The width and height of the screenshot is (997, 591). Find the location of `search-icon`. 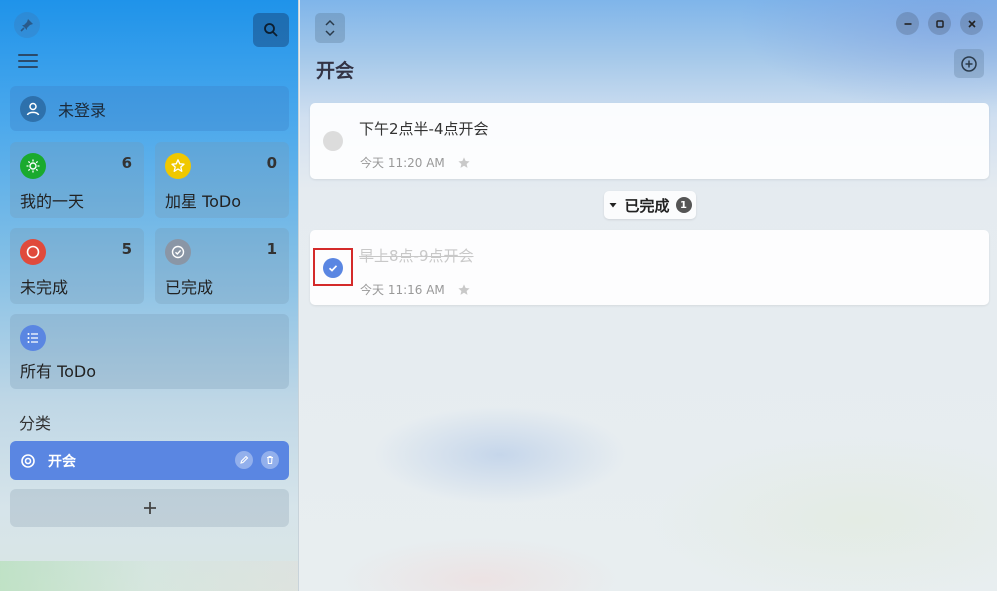

search-icon is located at coordinates (271, 30).